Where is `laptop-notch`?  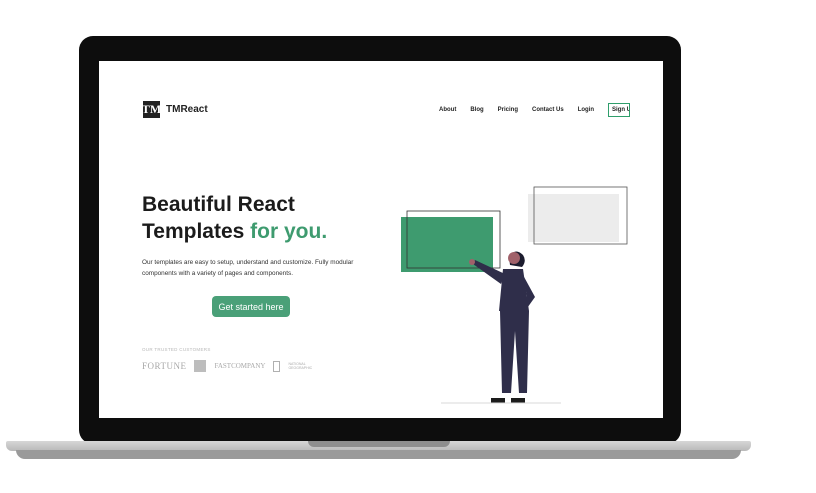 laptop-notch is located at coordinates (379, 444).